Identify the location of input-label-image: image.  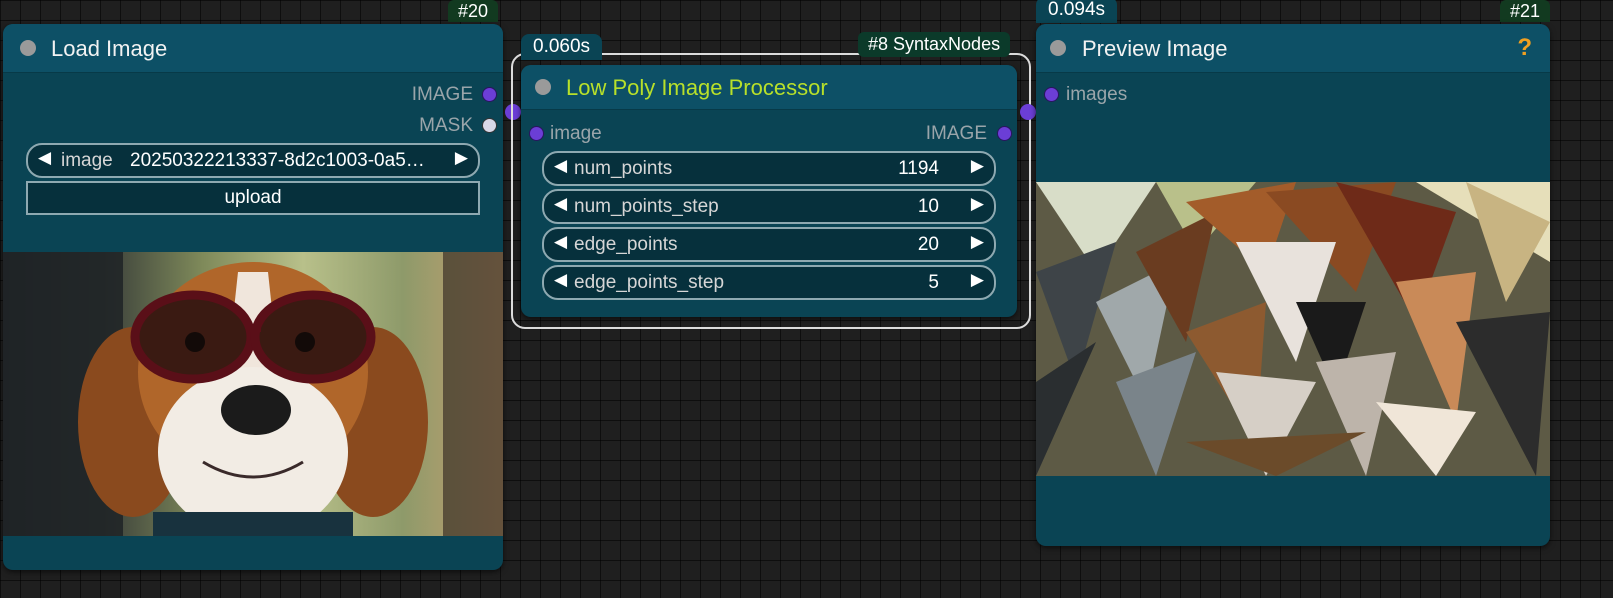
(576, 133).